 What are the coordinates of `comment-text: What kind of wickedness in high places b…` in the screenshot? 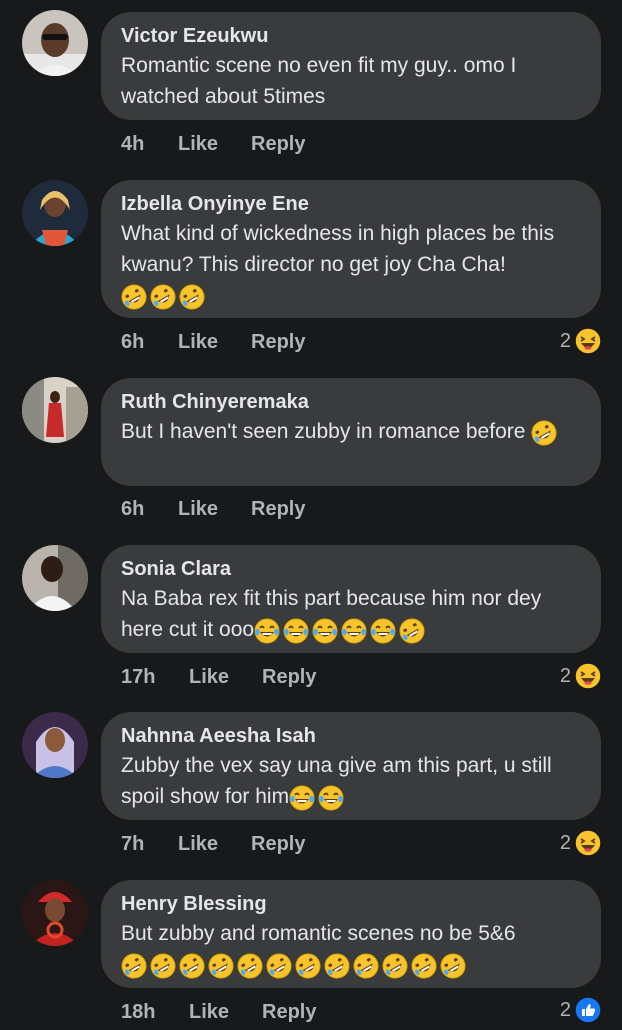 It's located at (351, 265).